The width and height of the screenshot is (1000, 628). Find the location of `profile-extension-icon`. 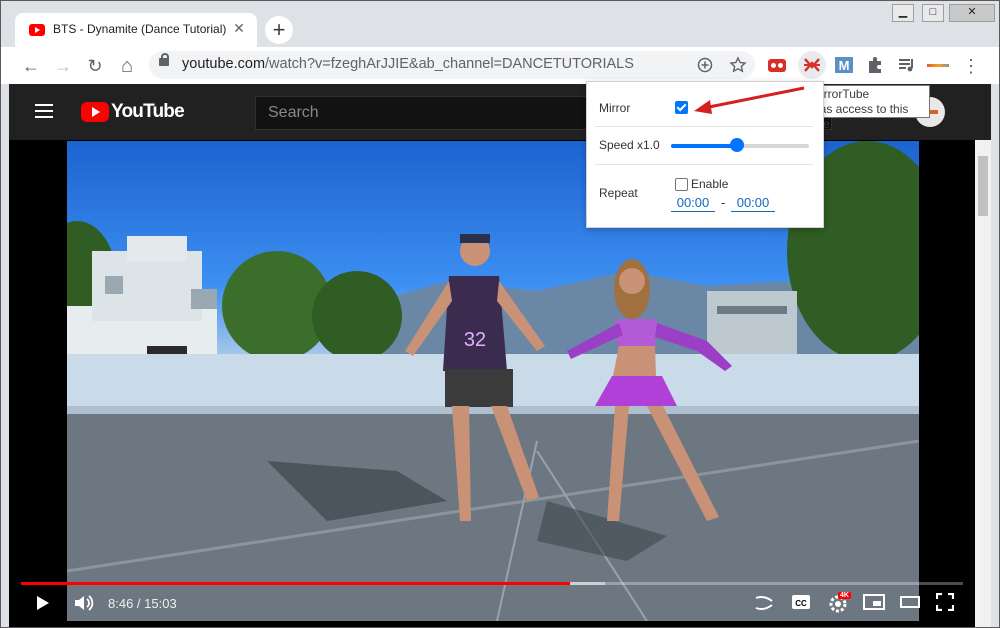

profile-extension-icon is located at coordinates (938, 65).